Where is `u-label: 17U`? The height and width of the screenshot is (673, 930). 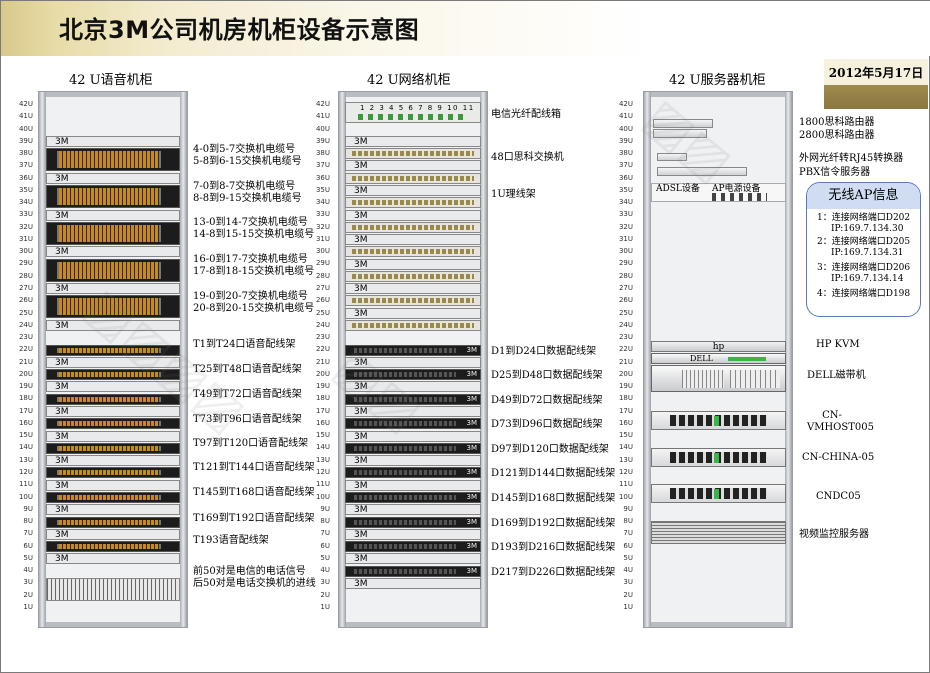
u-label: 17U is located at coordinates (25, 410).